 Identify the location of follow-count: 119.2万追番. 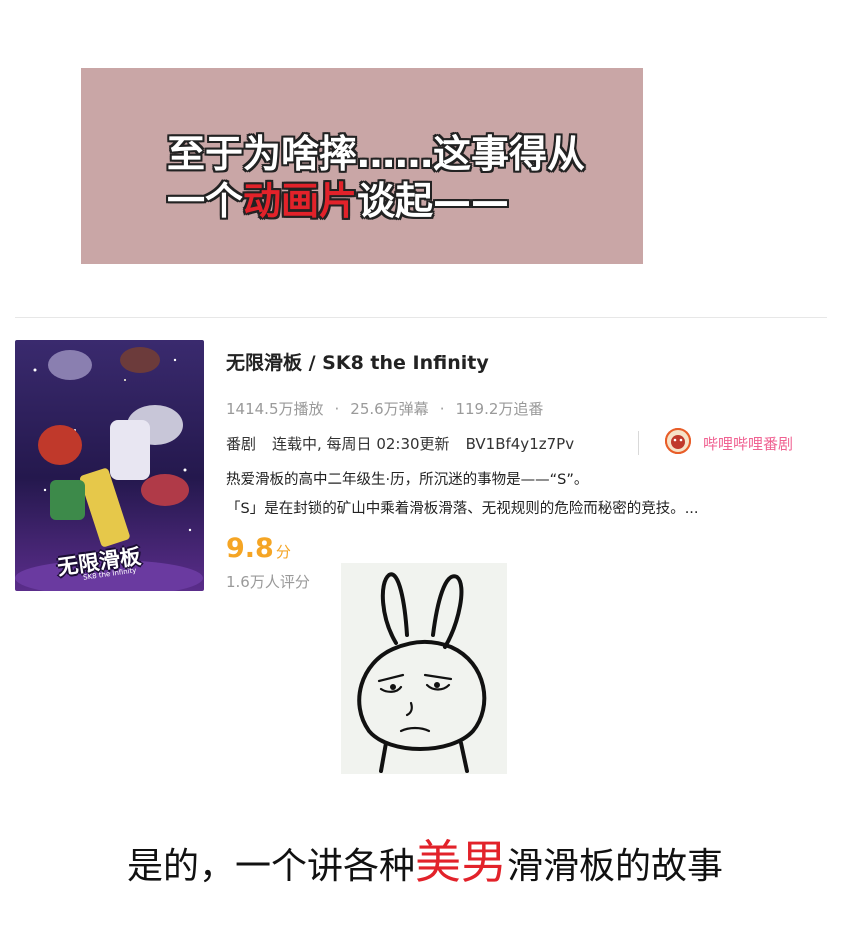
(499, 409).